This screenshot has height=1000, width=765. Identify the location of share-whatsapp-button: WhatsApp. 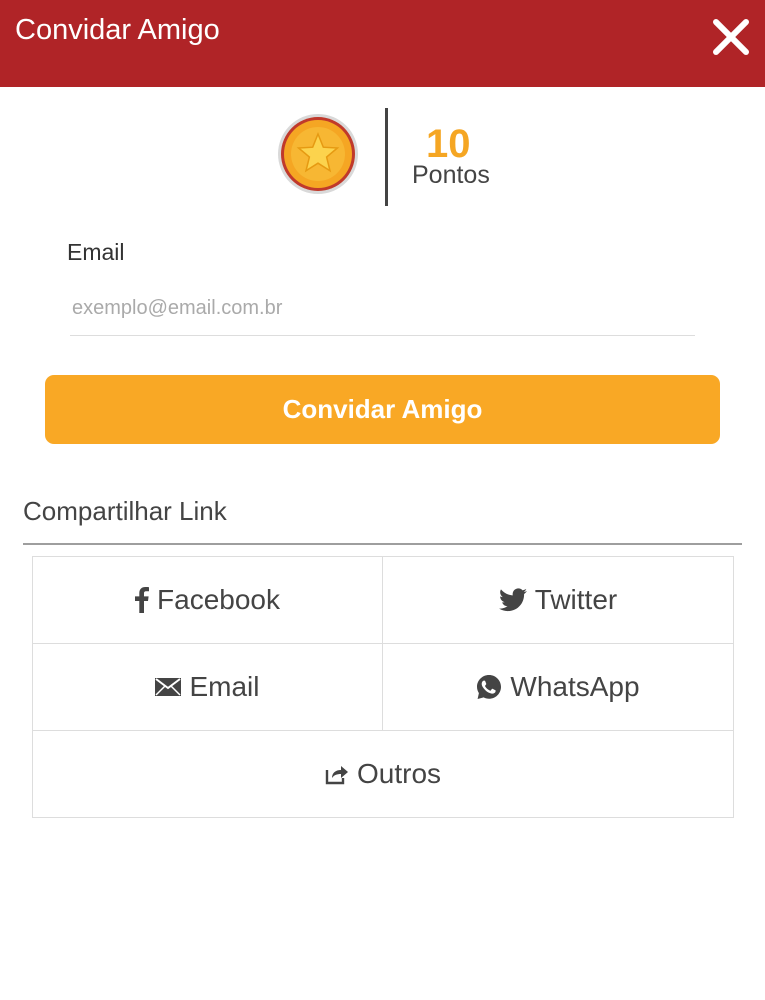
(558, 687).